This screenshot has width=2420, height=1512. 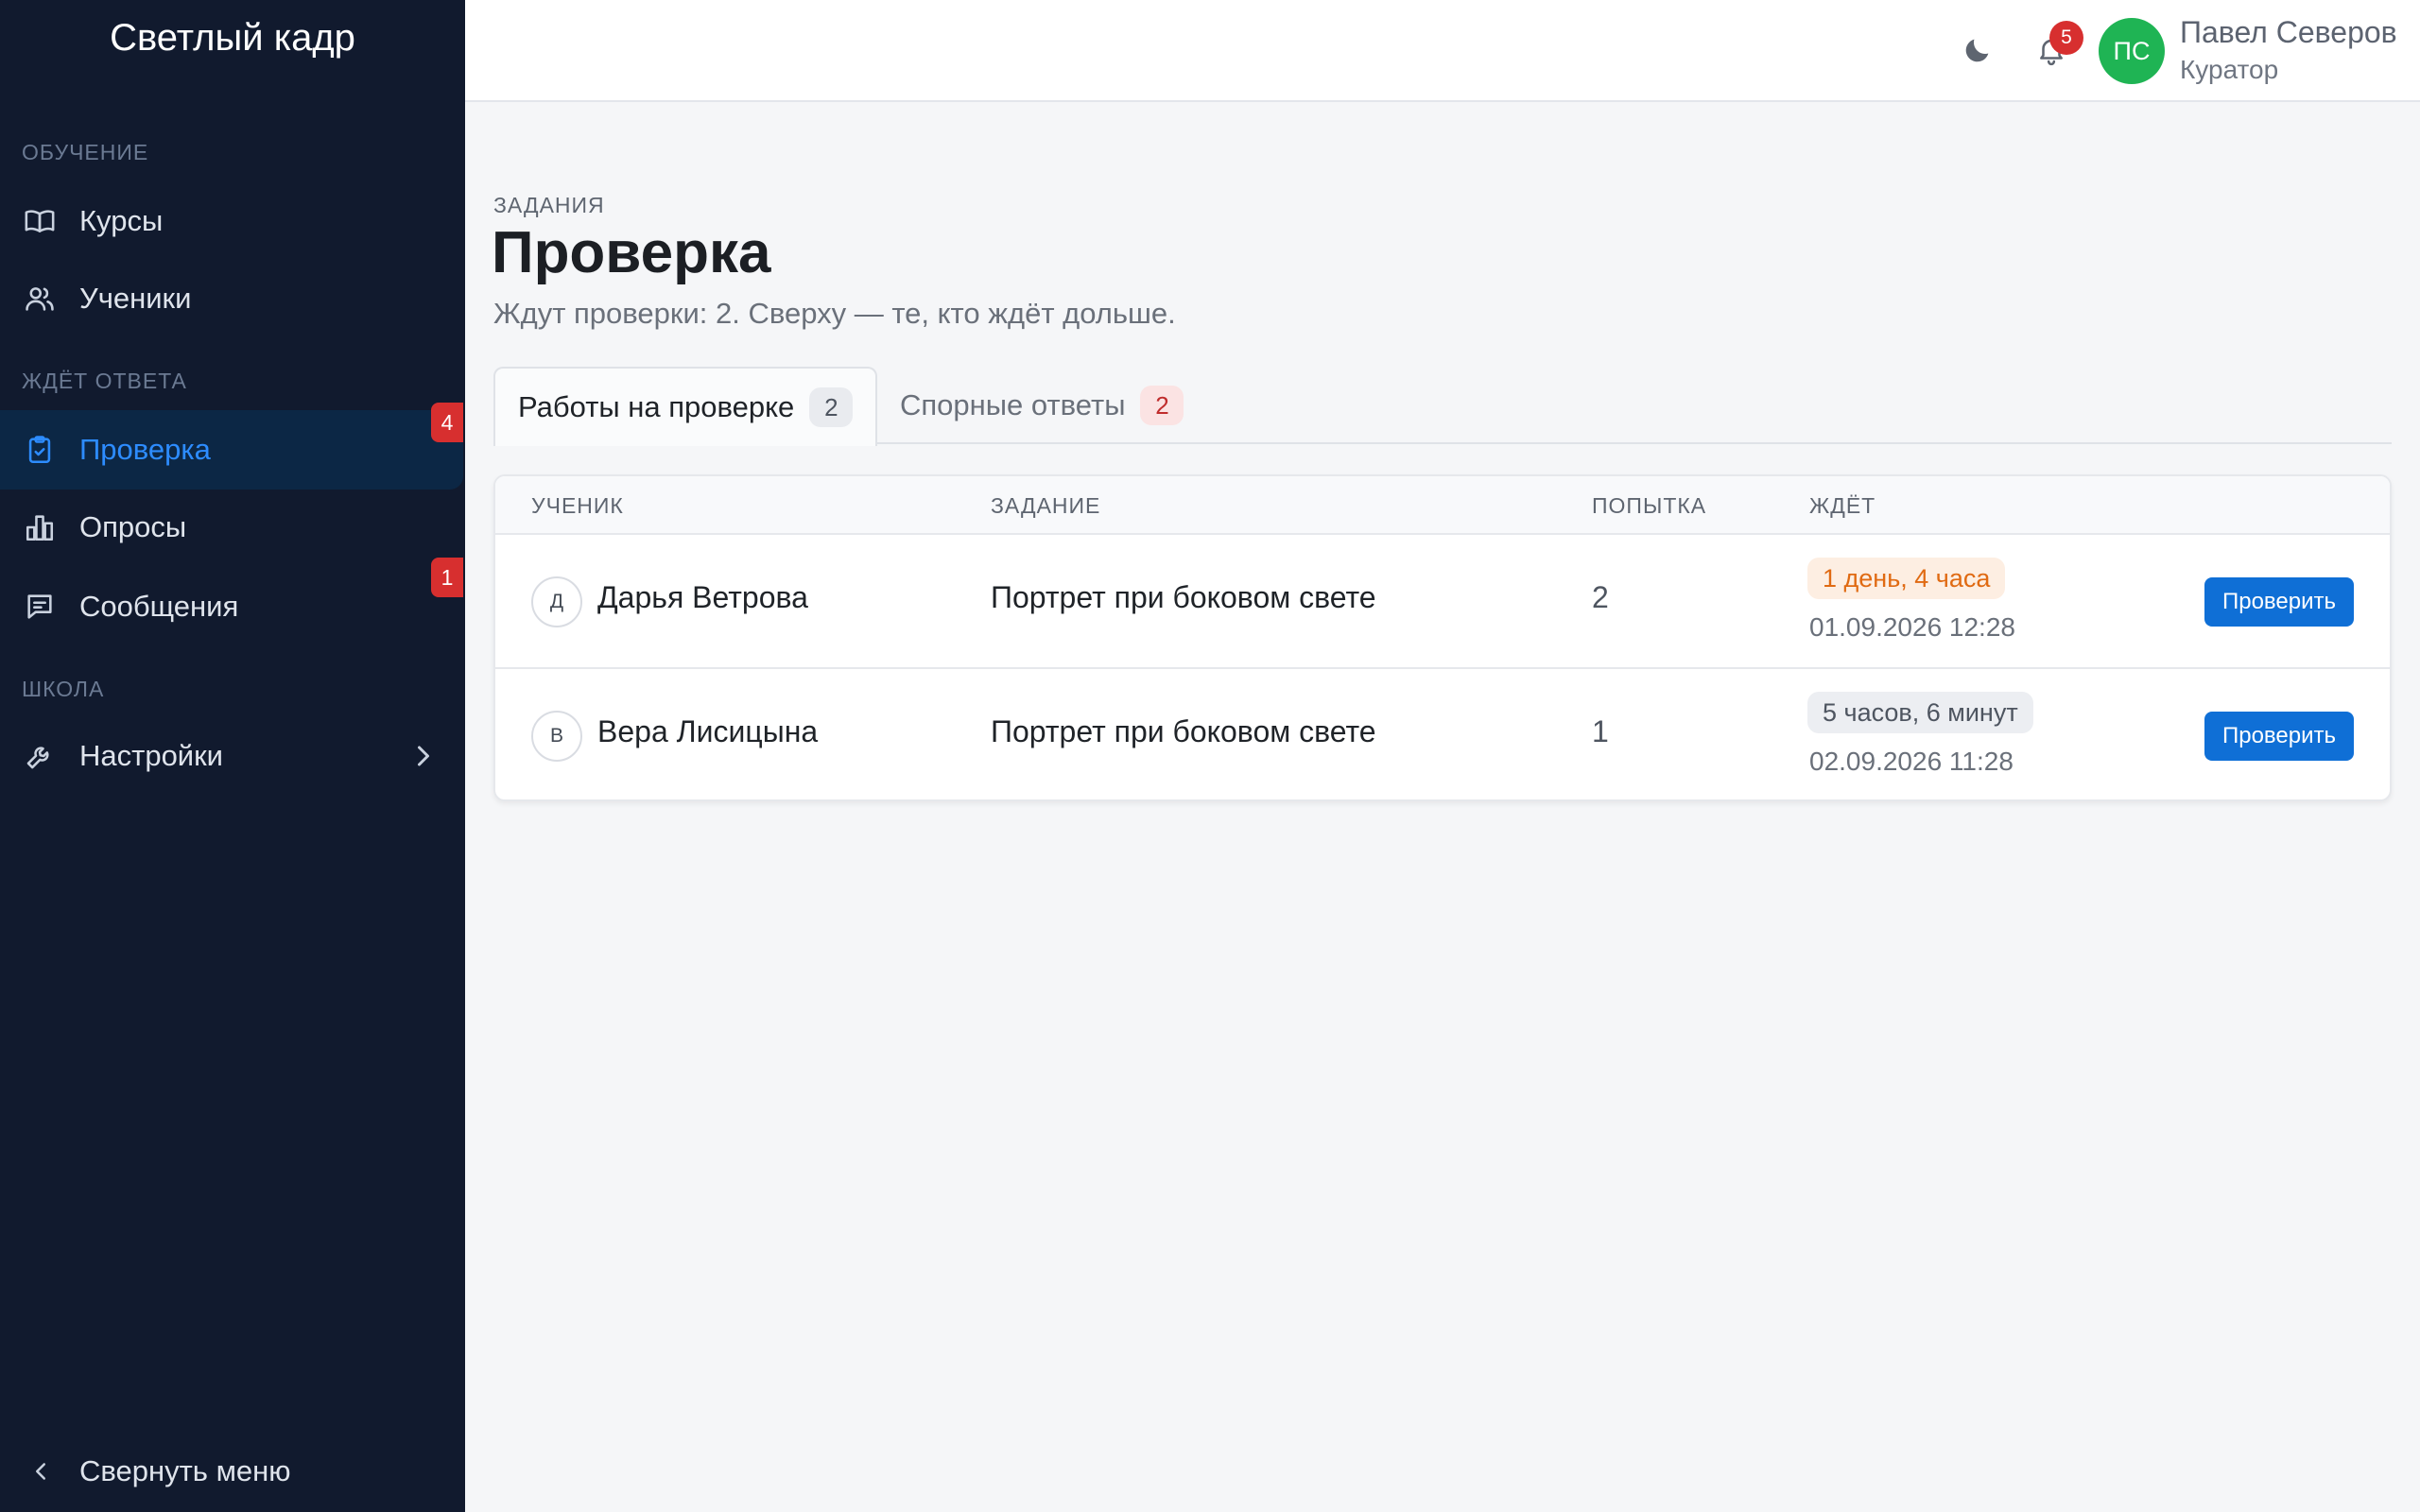 What do you see at coordinates (2229, 69) in the screenshot?
I see `user-role: Куратор` at bounding box center [2229, 69].